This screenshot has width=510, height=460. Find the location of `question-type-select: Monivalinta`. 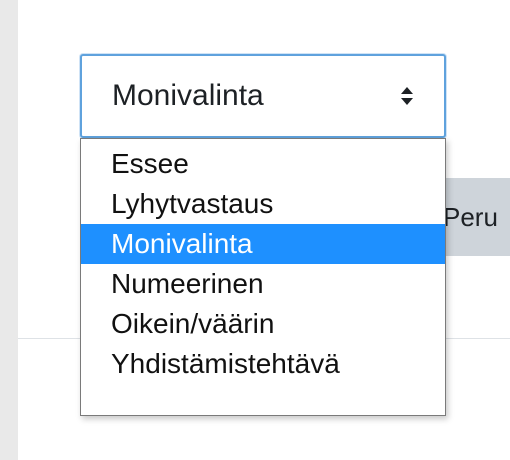

question-type-select: Monivalinta is located at coordinates (263, 96).